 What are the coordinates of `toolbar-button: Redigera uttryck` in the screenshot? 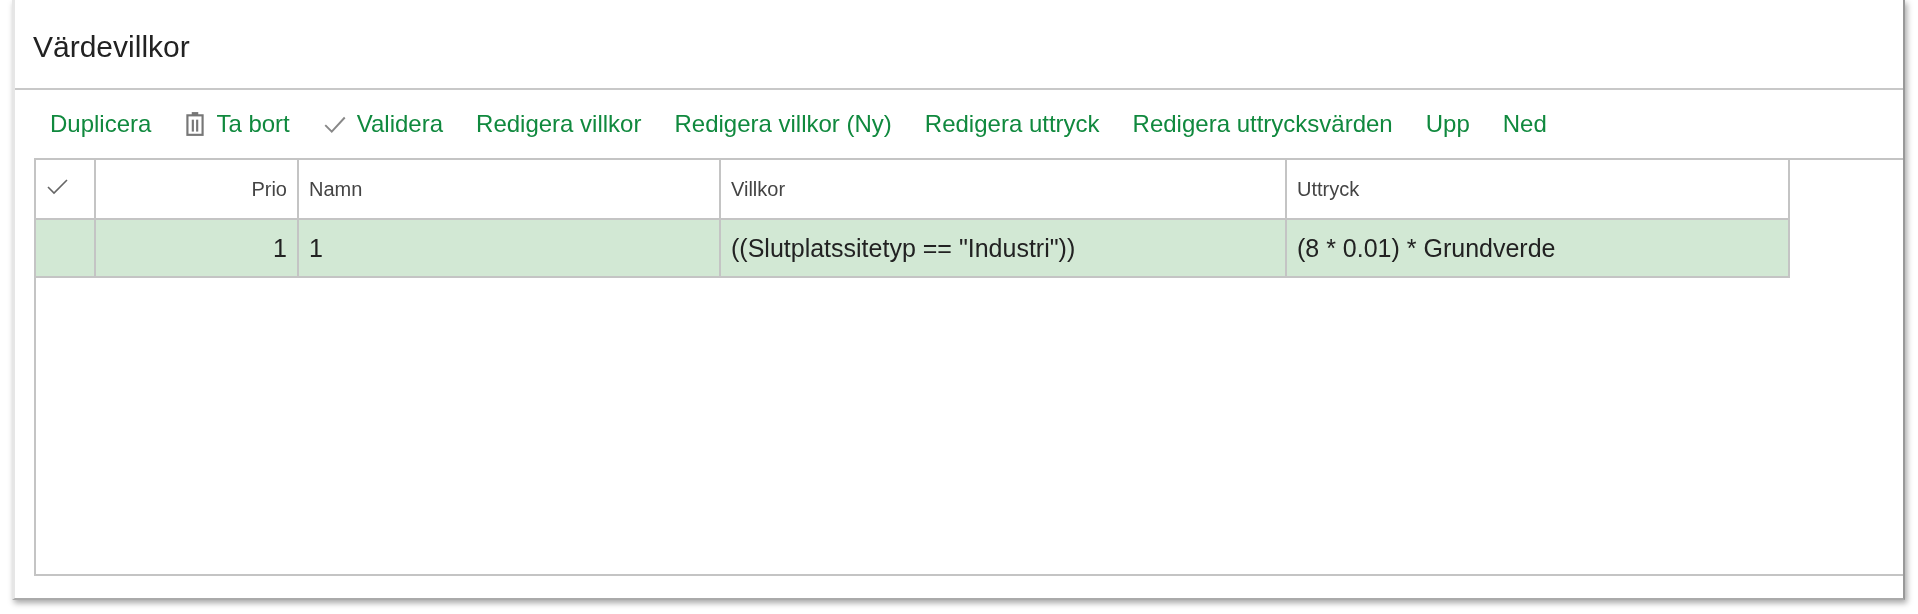 It's located at (1012, 124).